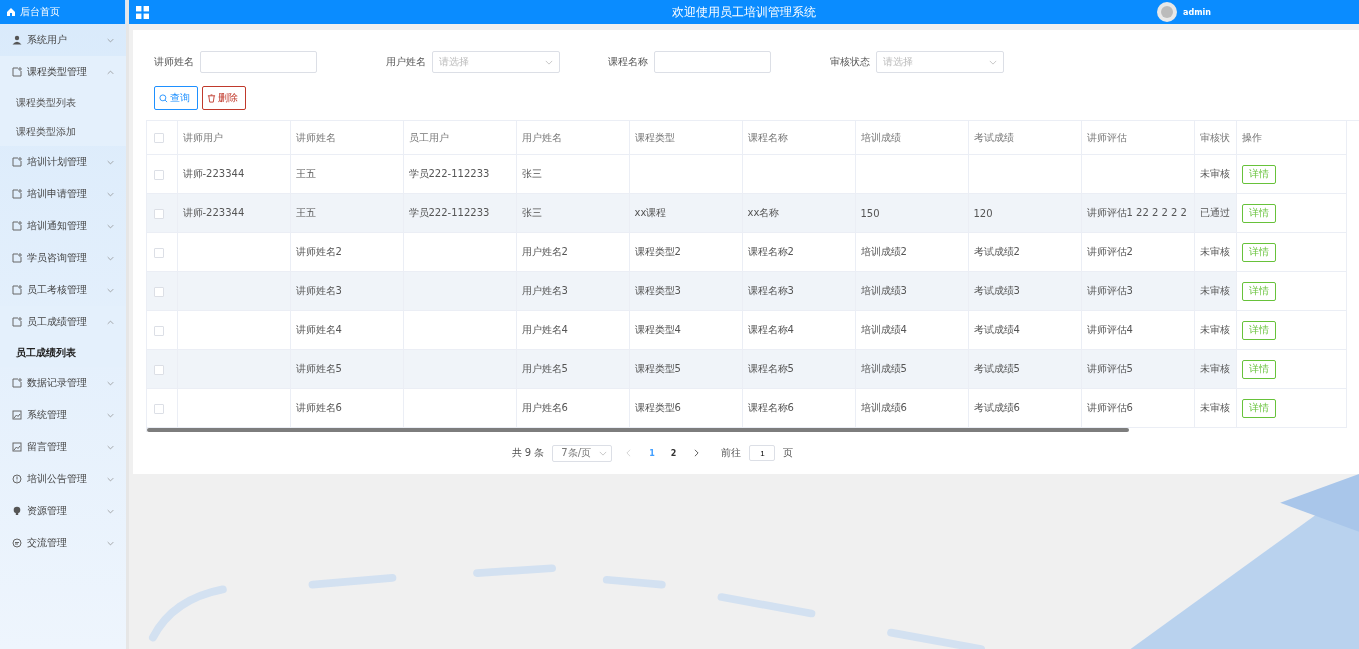 The height and width of the screenshot is (649, 1359). Describe the element at coordinates (63, 479) in the screenshot. I see `menu-item: 培训公告管理` at that location.